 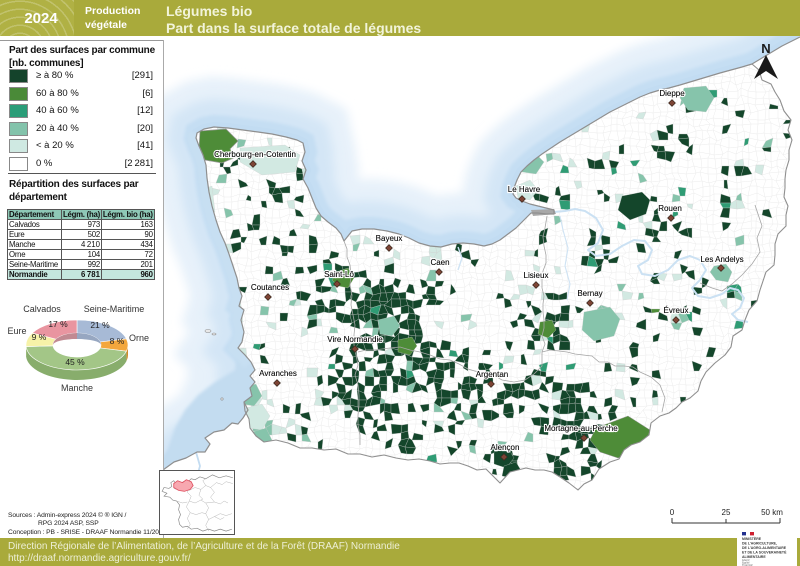 I want to click on svg-text: ALIMENTAIRE, so click(x=754, y=557).